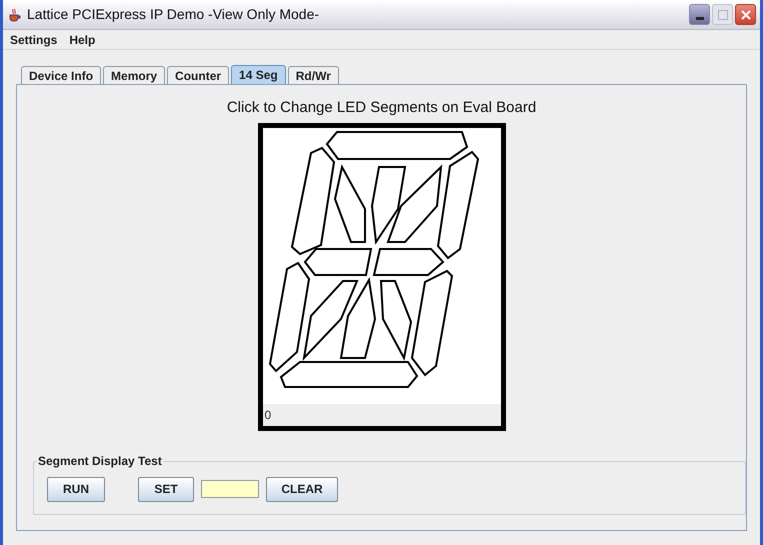  I want to click on display-value: 0, so click(268, 415).